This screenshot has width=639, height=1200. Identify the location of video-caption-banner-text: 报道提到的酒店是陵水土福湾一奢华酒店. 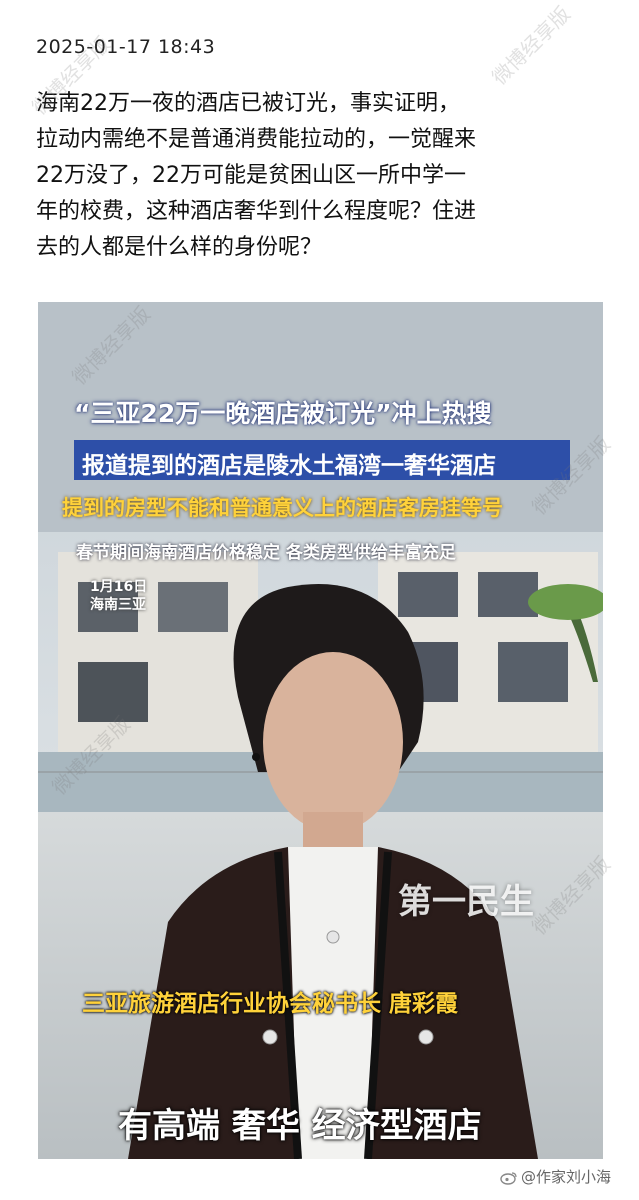
(289, 466).